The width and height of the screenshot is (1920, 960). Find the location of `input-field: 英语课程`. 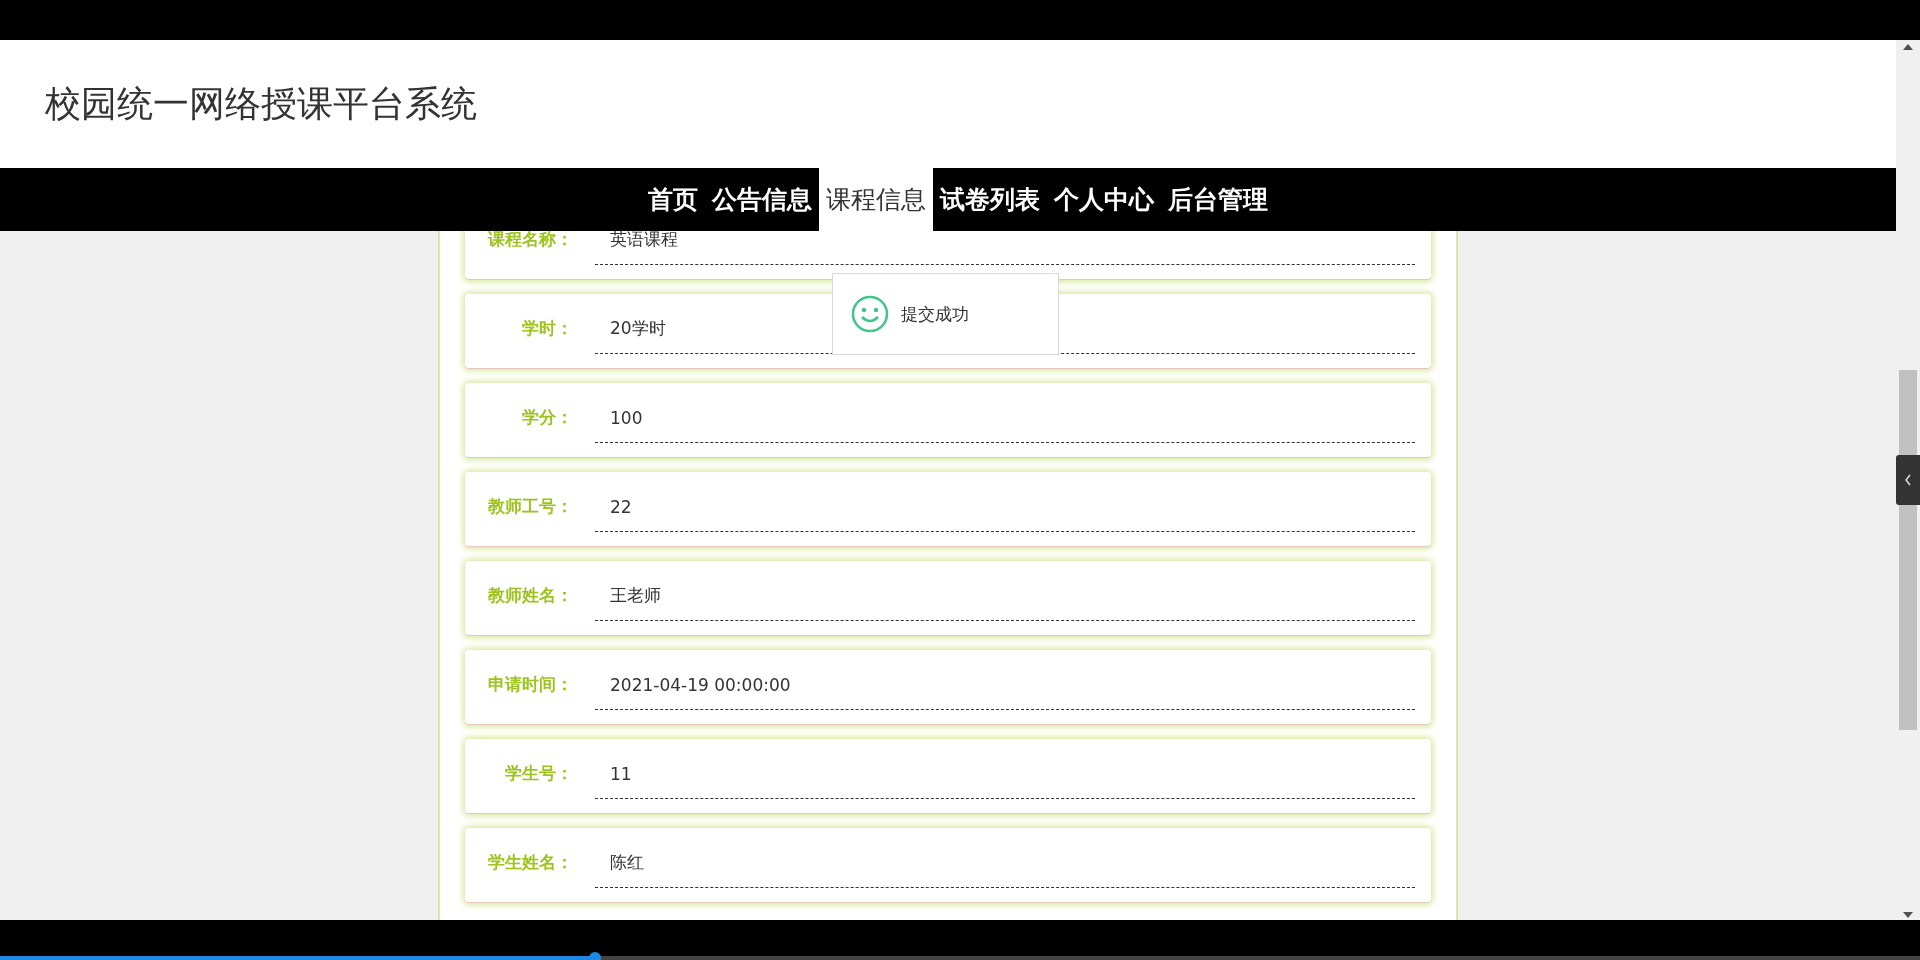

input-field: 英语课程 is located at coordinates (1005, 248).